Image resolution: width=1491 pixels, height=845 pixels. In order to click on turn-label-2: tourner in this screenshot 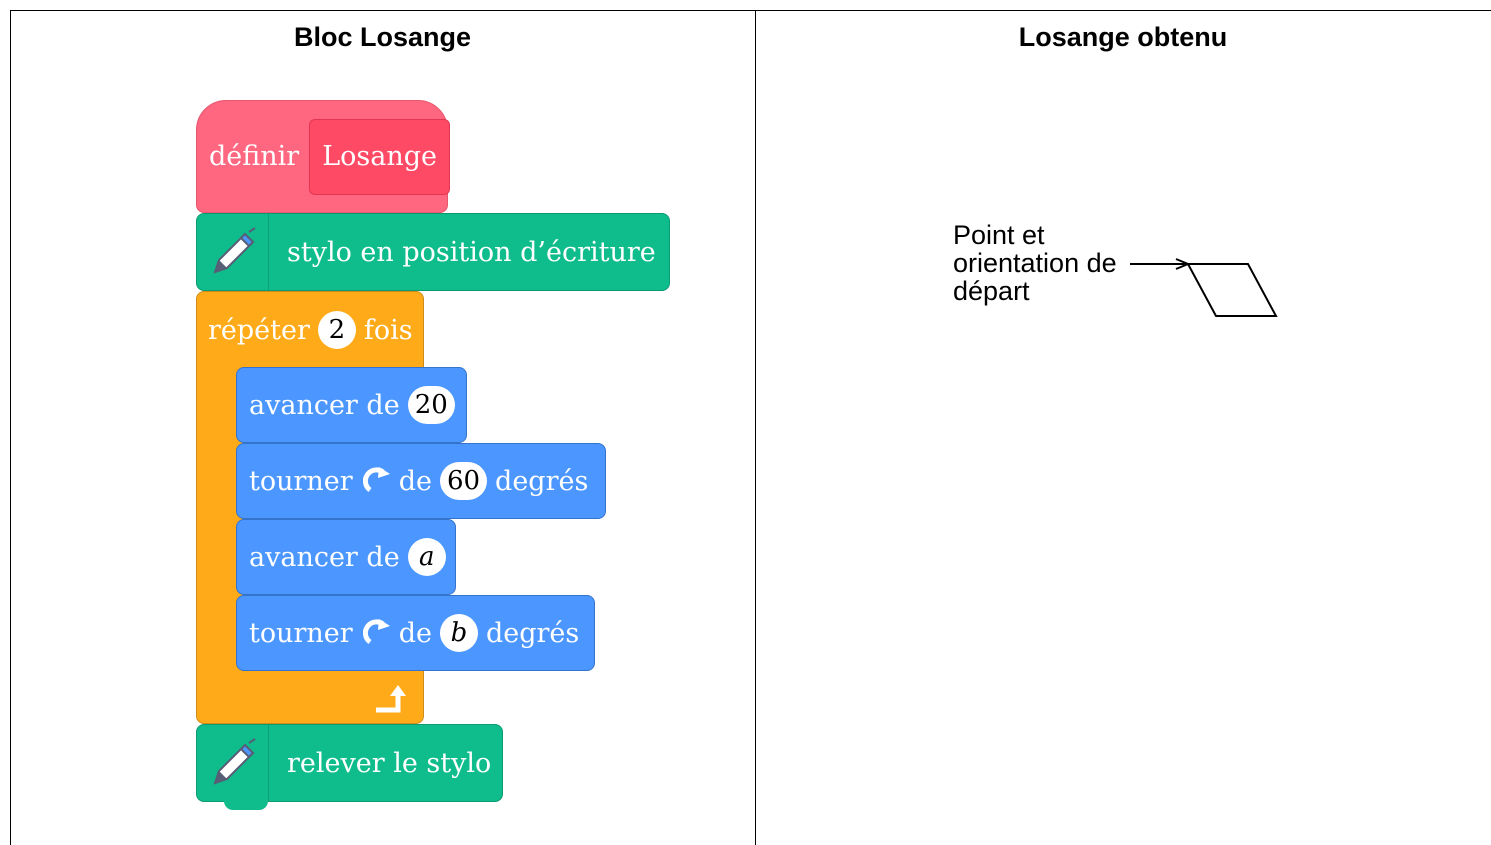, I will do `click(301, 633)`.